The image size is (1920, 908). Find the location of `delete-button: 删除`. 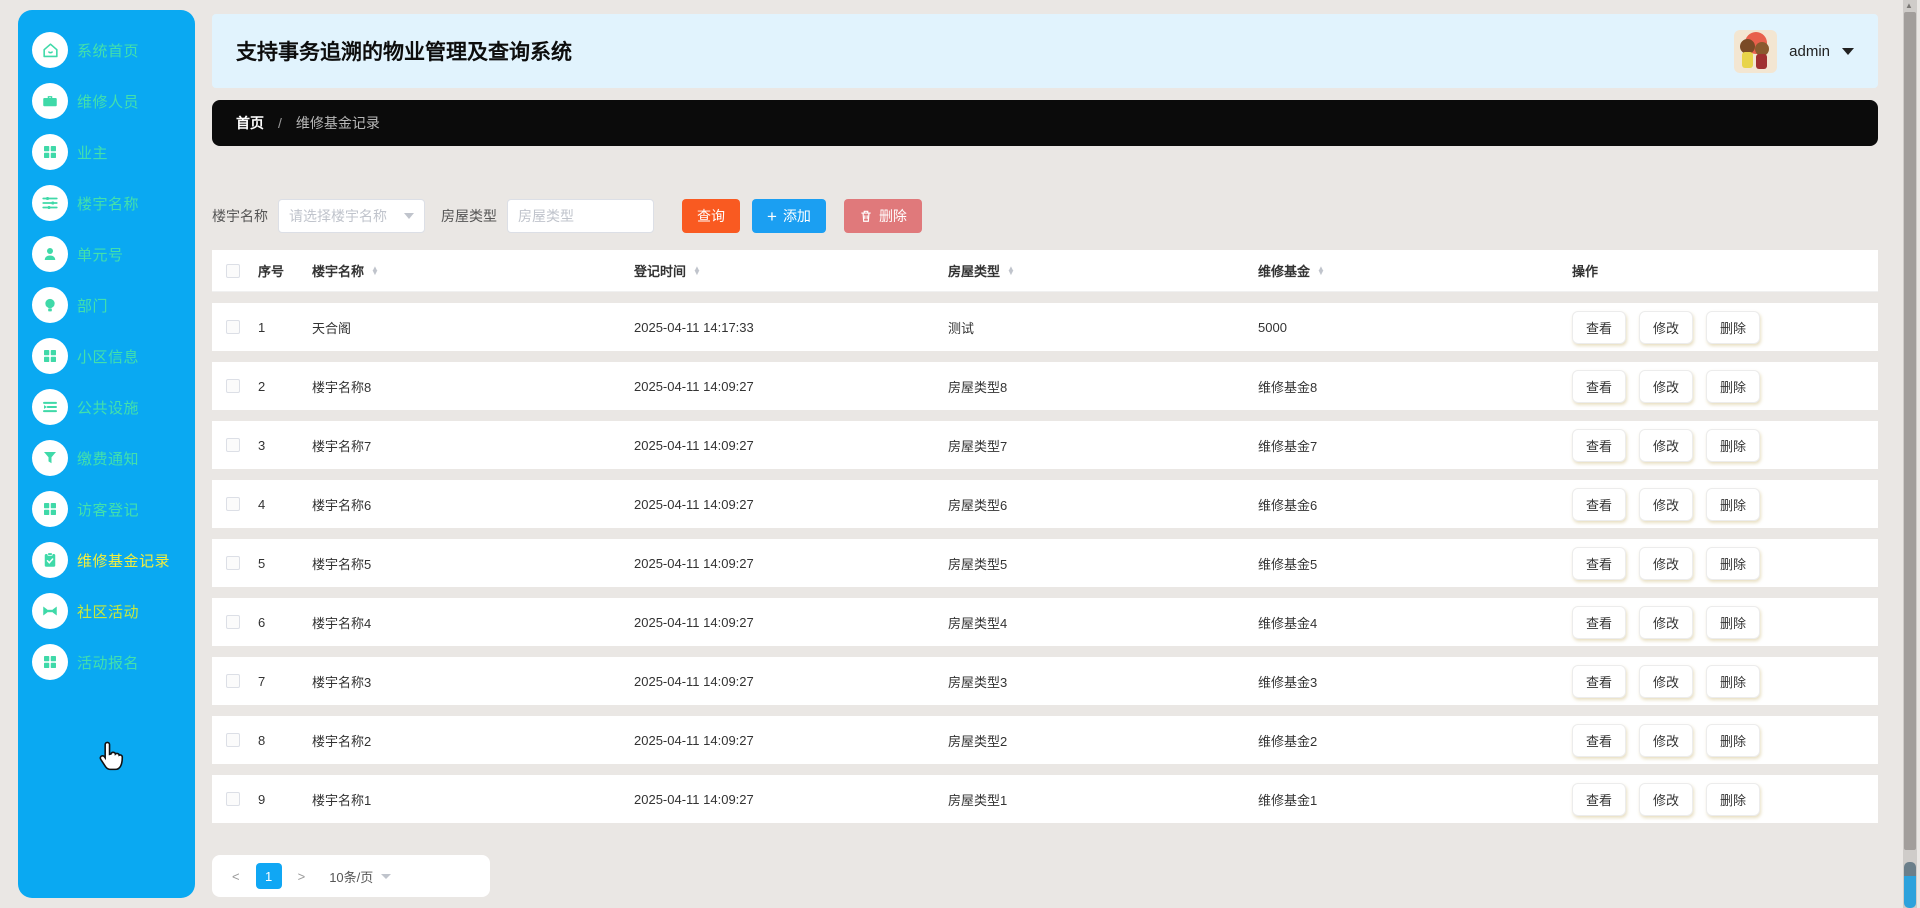

delete-button: 删除 is located at coordinates (882, 216).